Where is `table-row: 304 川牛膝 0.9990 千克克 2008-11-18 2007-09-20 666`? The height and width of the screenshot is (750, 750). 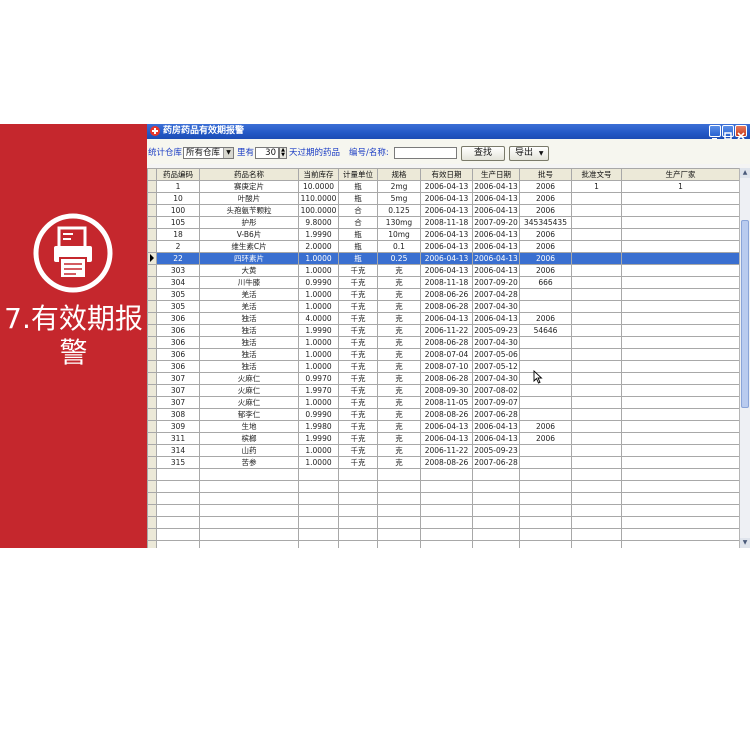
table-row: 304 川牛膝 0.9990 千克克 2008-11-18 2007-09-20 666 is located at coordinates (443, 282).